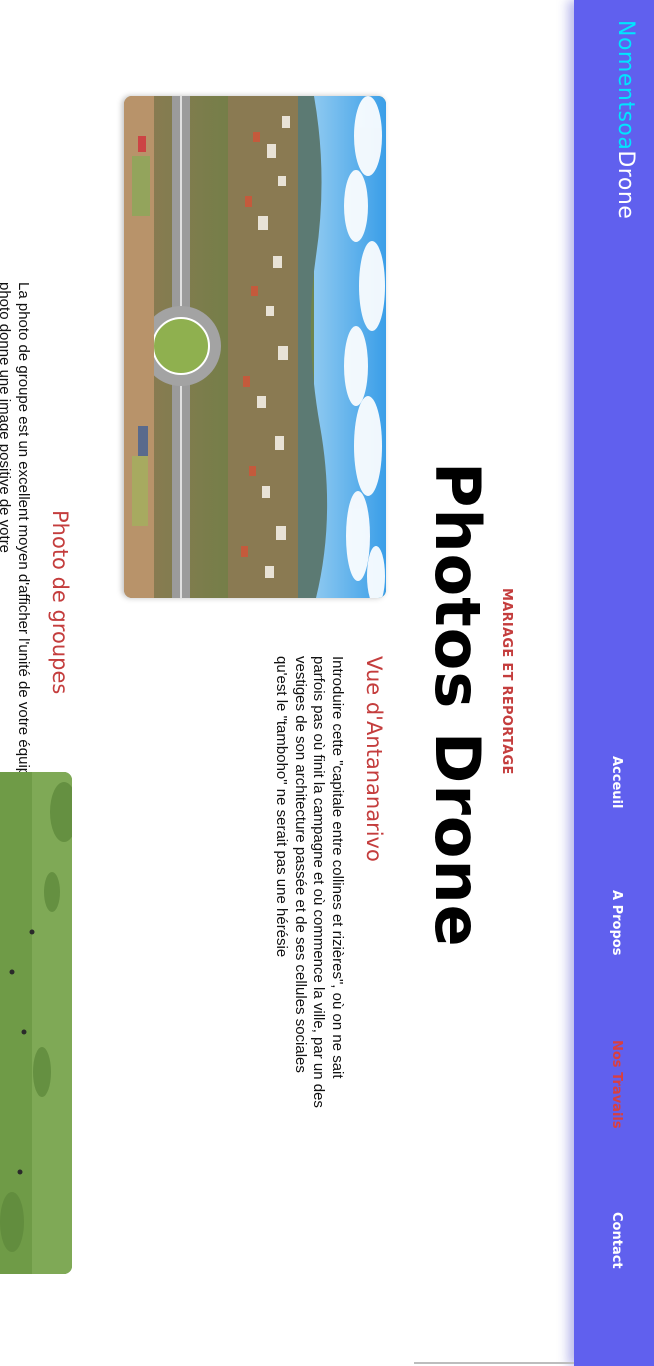 The image size is (654, 1366). Describe the element at coordinates (616, 1240) in the screenshot. I see `nav-link-contact: Contact` at that location.